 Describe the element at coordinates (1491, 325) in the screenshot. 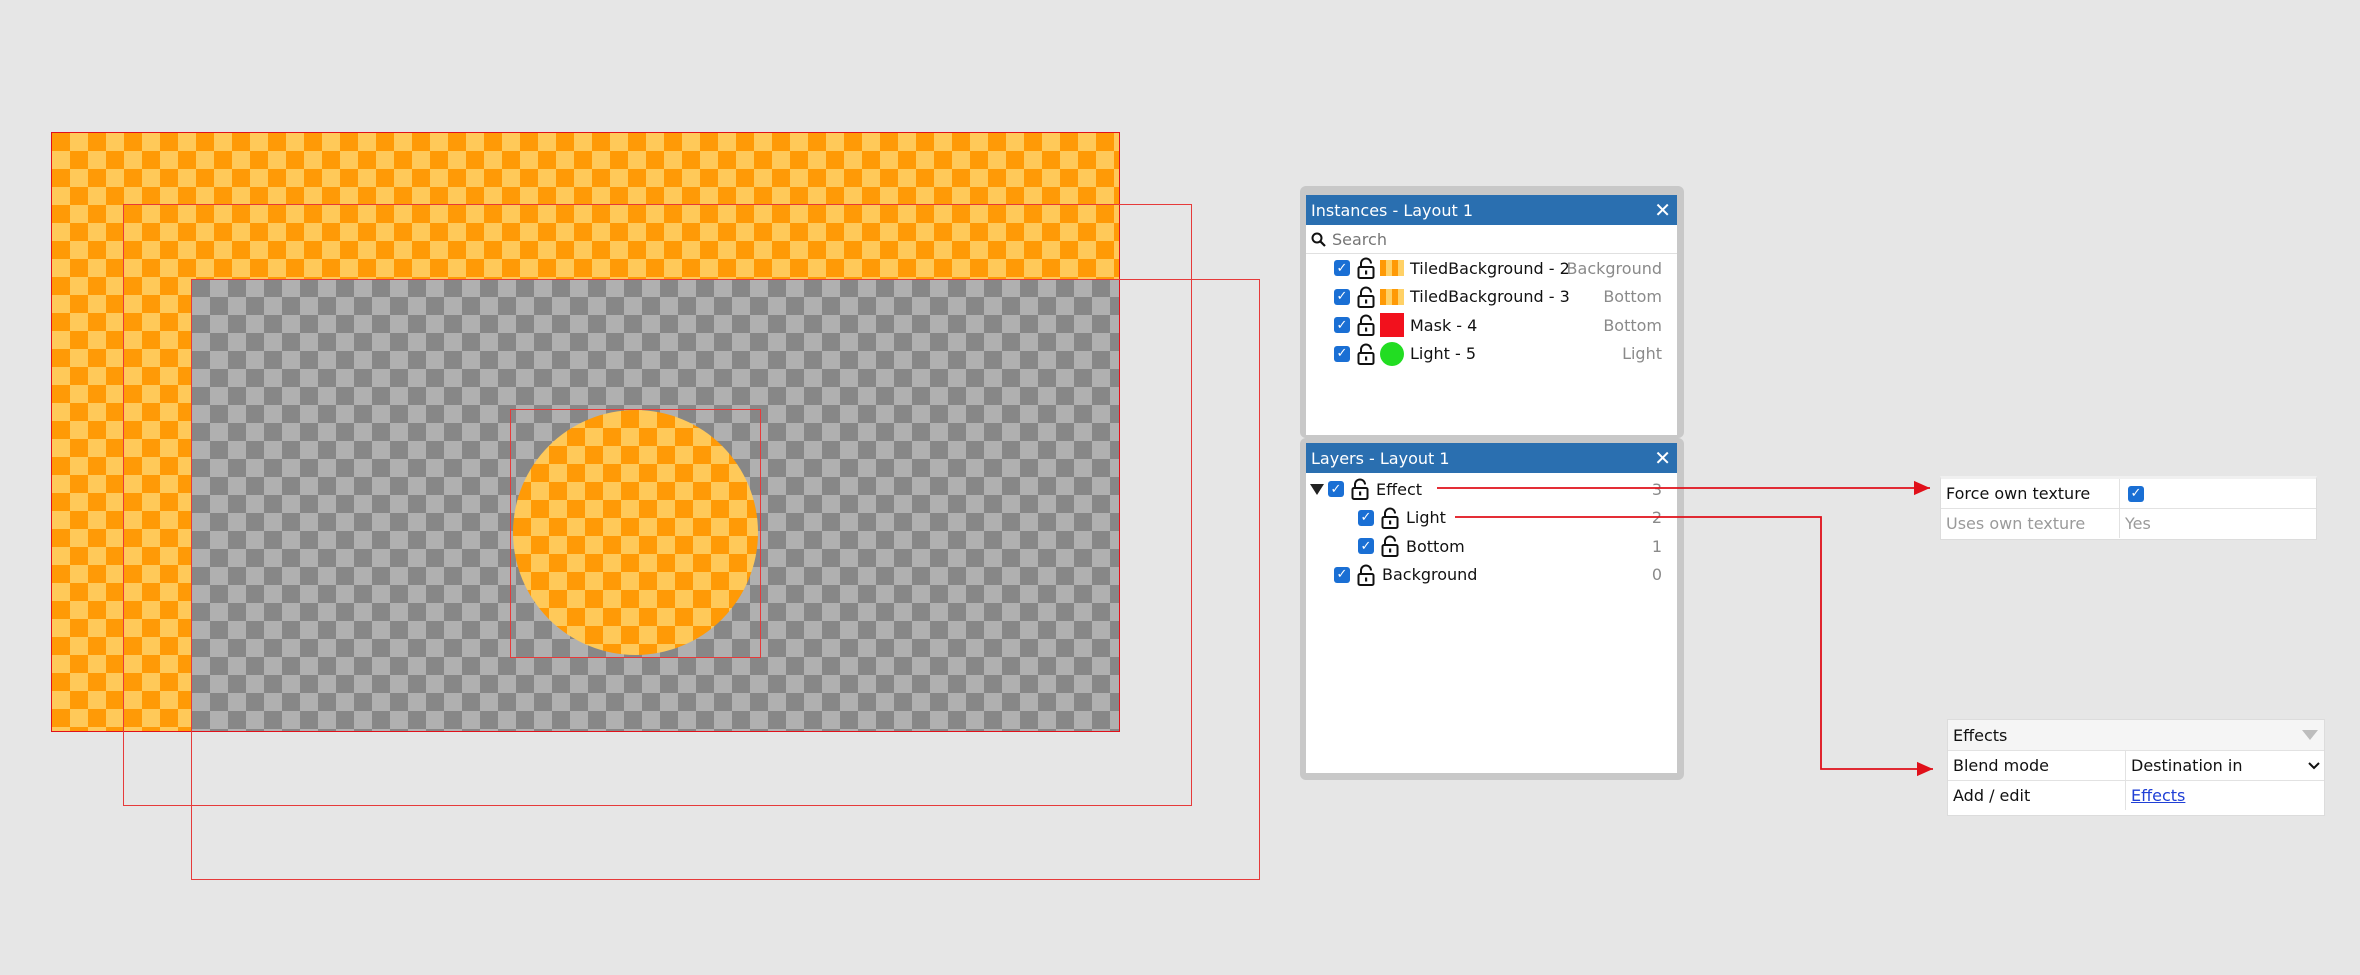

I see `instance-row: ✓ Mask - 4 Bottom` at that location.